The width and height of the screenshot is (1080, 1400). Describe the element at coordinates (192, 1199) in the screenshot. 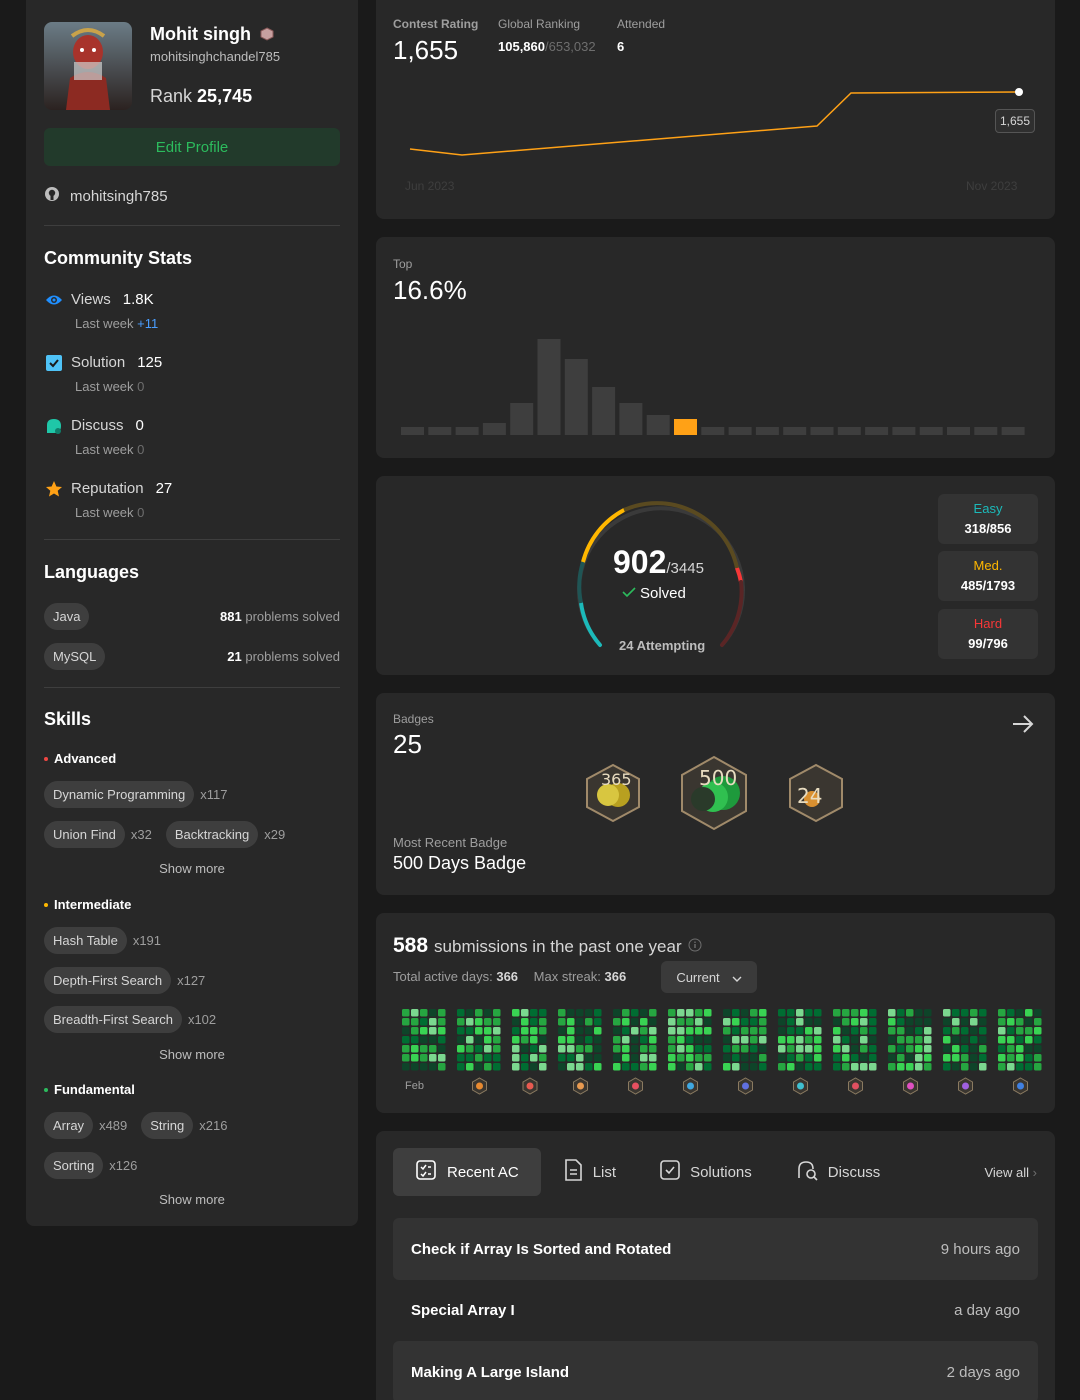

I see `show-more-fundamental: Show more` at that location.